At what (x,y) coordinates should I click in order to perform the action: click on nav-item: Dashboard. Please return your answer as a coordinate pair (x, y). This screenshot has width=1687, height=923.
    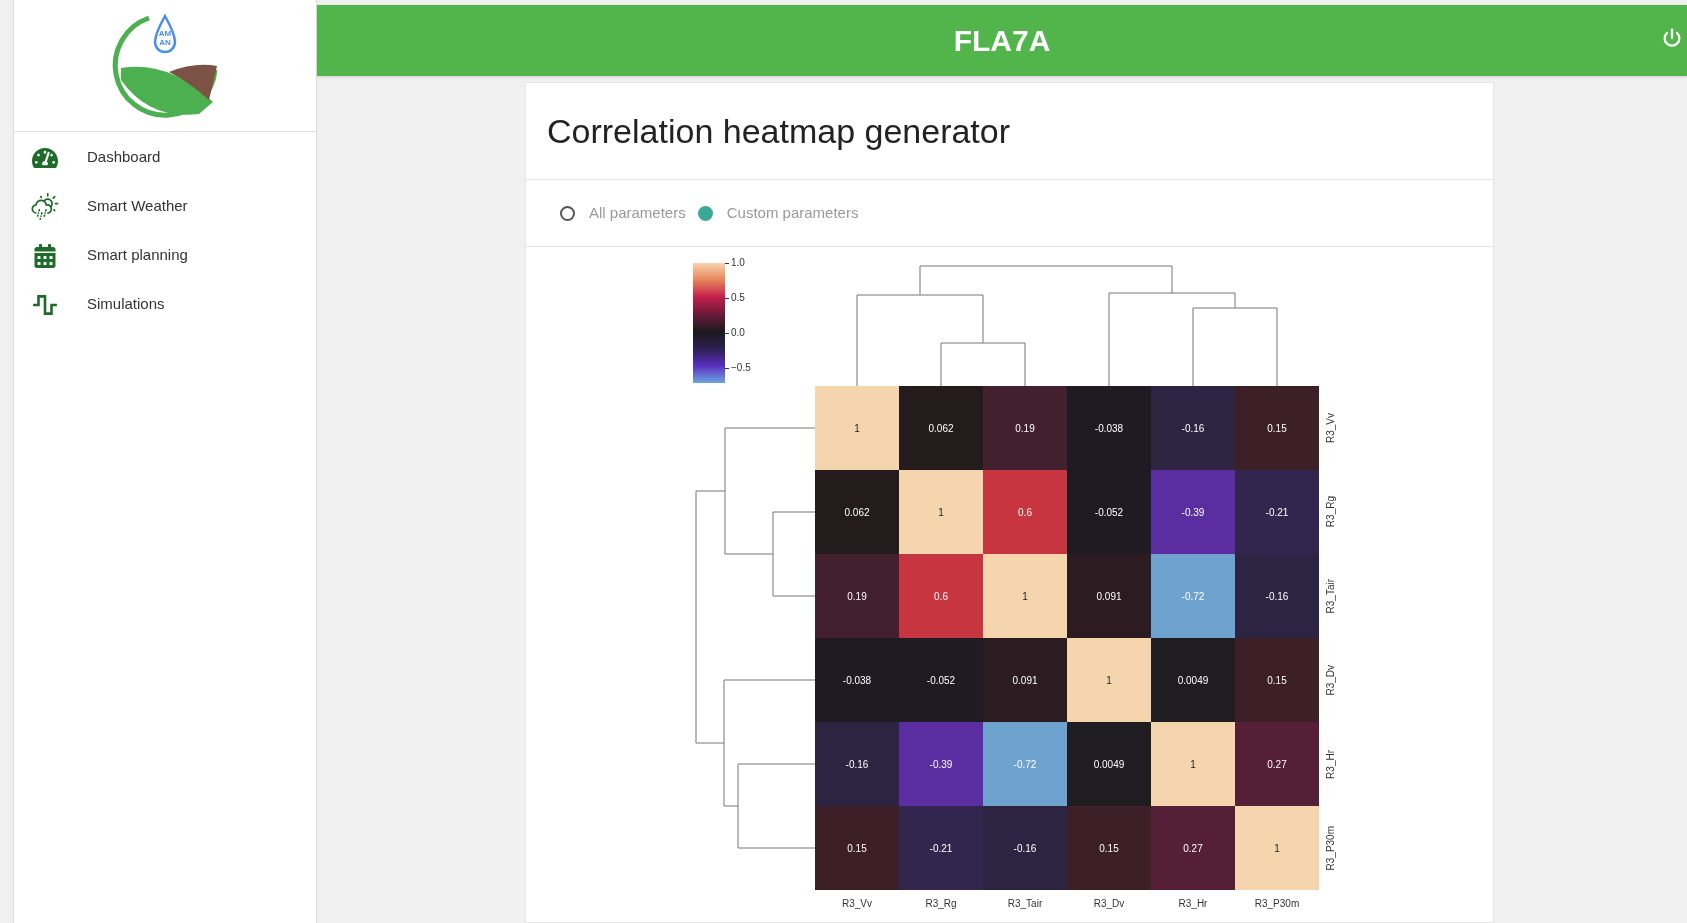
    Looking at the image, I should click on (165, 157).